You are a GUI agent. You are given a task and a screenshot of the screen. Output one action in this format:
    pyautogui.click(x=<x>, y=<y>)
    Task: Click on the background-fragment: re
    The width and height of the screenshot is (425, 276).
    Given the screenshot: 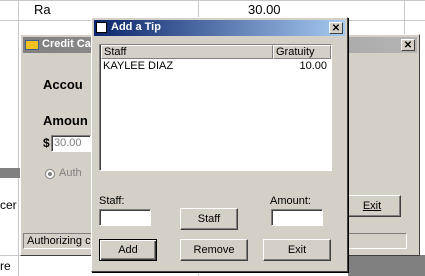 What is the action you would take?
    pyautogui.click(x=5, y=266)
    